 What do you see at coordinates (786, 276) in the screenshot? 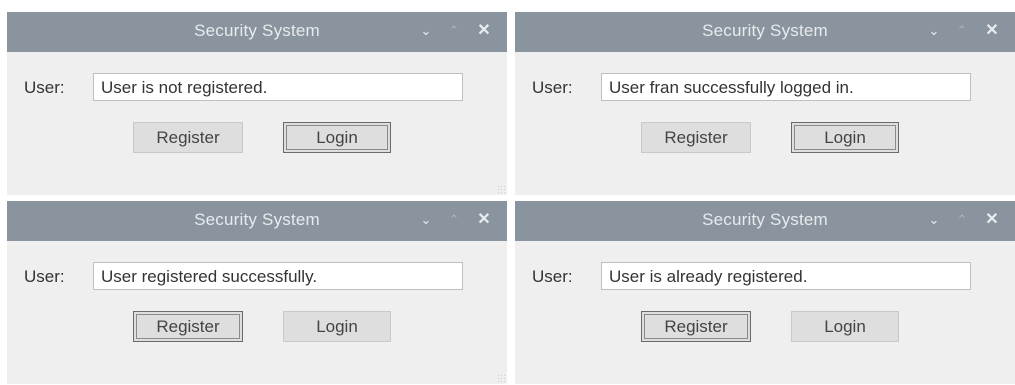
I see `user-status-field: User is already registered.` at bounding box center [786, 276].